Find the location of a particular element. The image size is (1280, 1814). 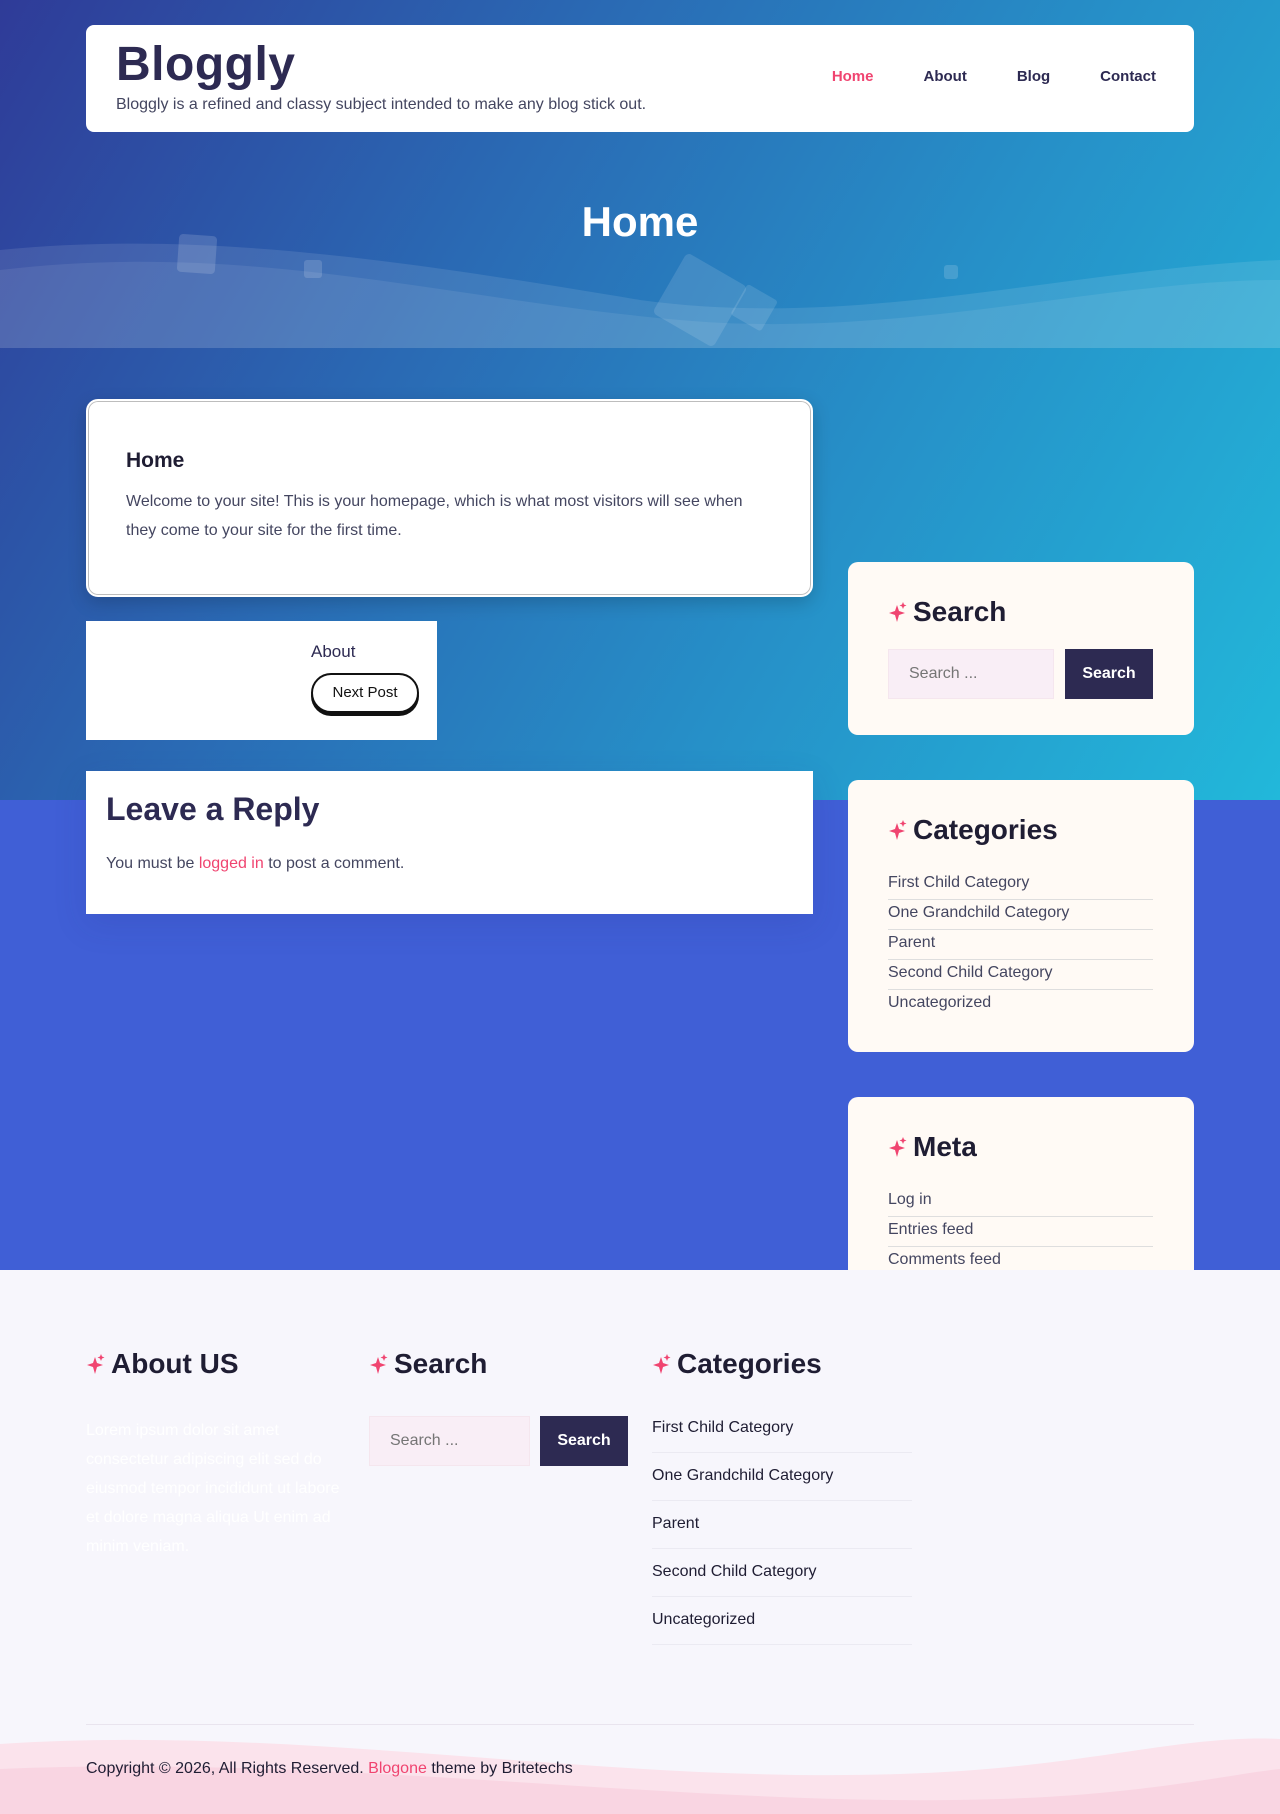

widget-title: Categories is located at coordinates (973, 830).